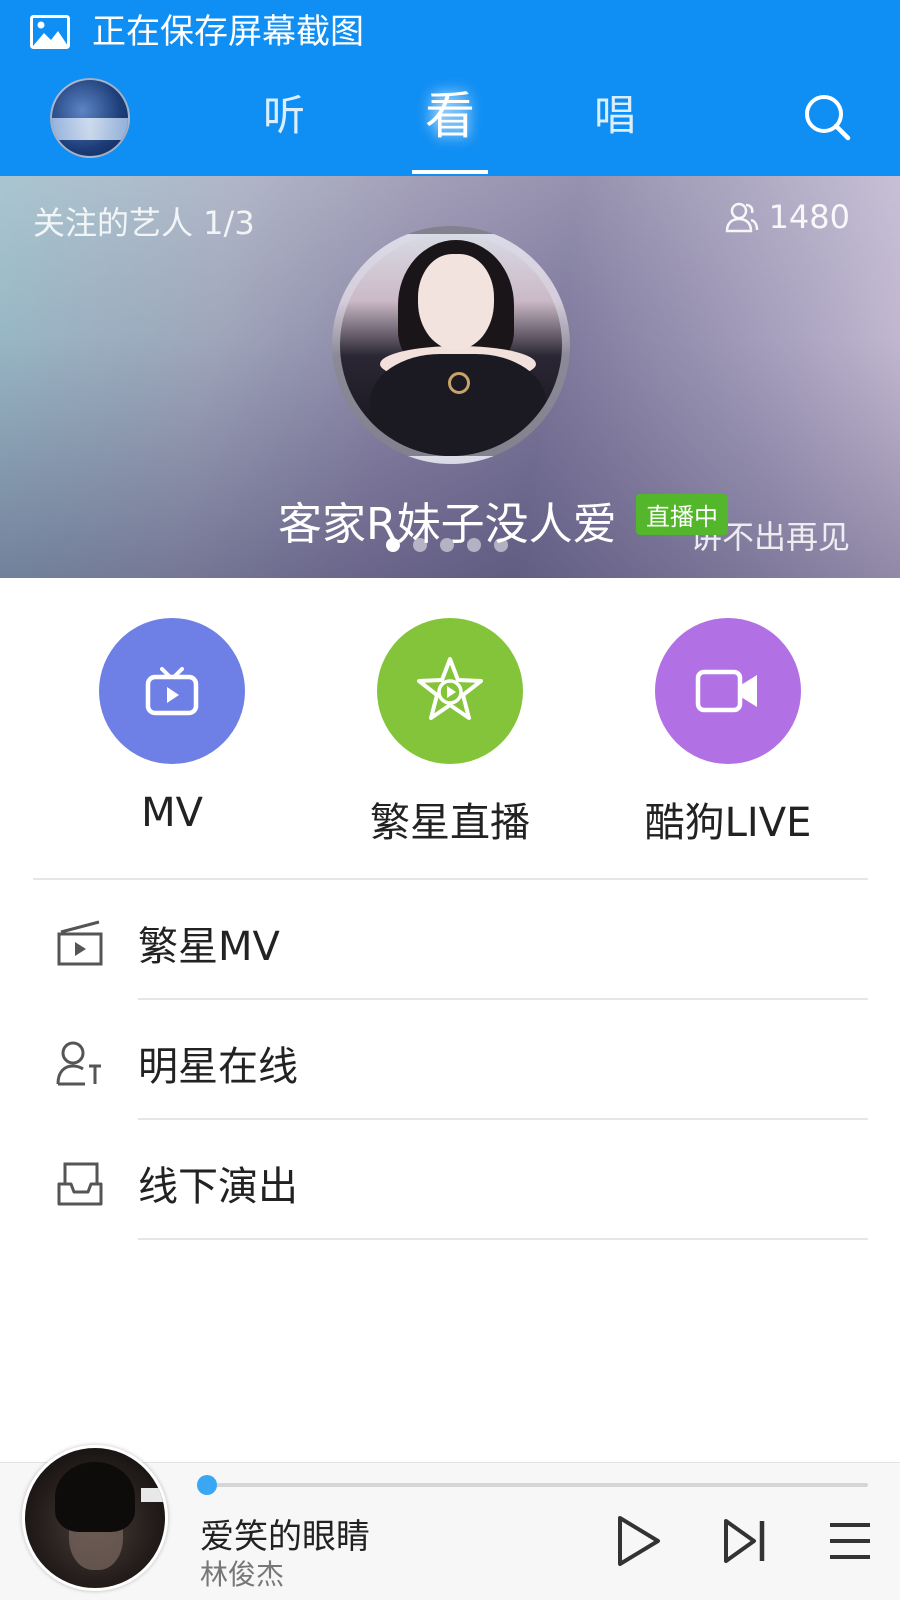 Image resolution: width=900 pixels, height=1600 pixels. What do you see at coordinates (144, 223) in the screenshot?
I see `followed-artists-label: 关注的艺人 1/3` at bounding box center [144, 223].